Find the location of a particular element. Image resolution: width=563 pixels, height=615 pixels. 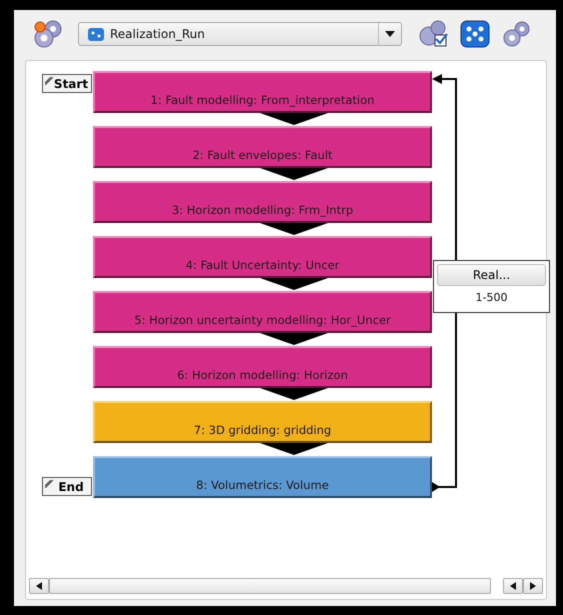

workflow-step: 5: Horizon uncertainty modelling: Hor_Uncer is located at coordinates (262, 312).